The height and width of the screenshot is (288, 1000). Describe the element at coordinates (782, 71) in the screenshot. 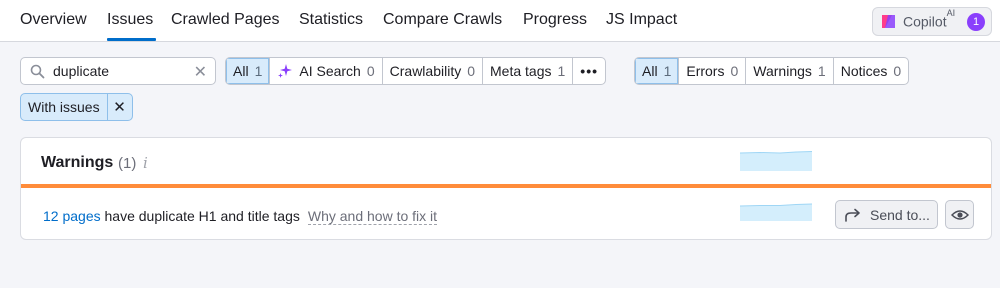

I see `severity-warnings-label: Warnings` at that location.